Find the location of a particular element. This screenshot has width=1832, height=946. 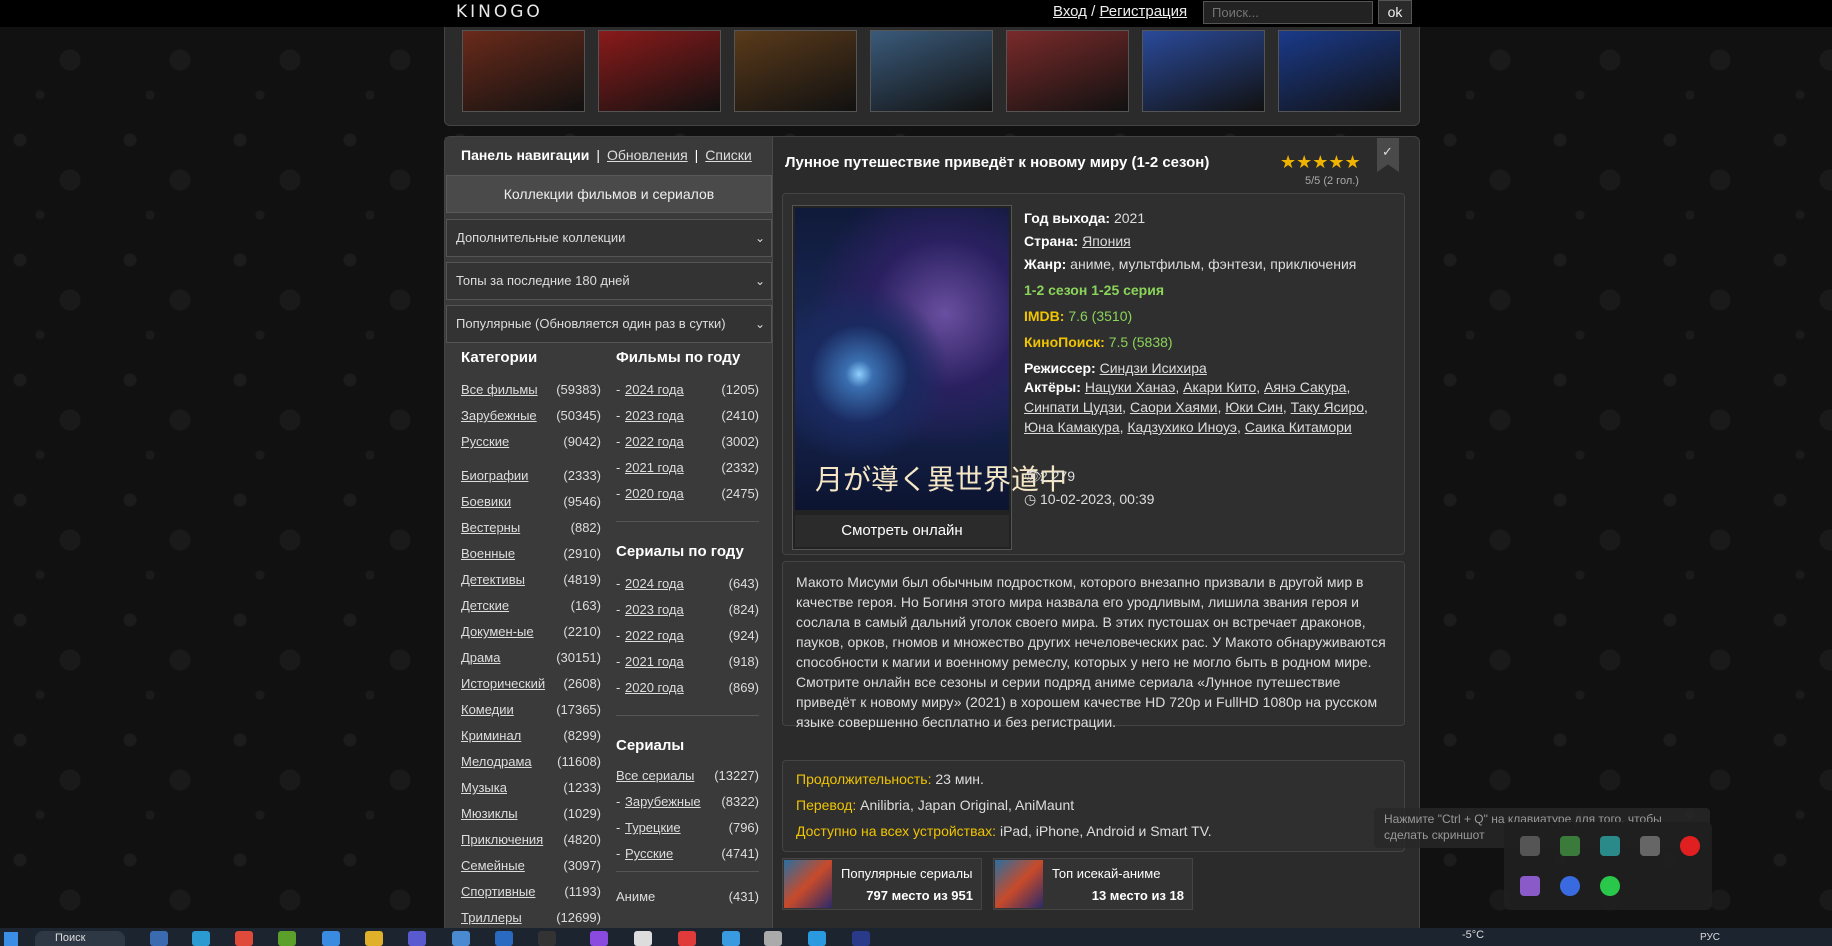

list-item: Мелодрама (11608) is located at coordinates (531, 763).